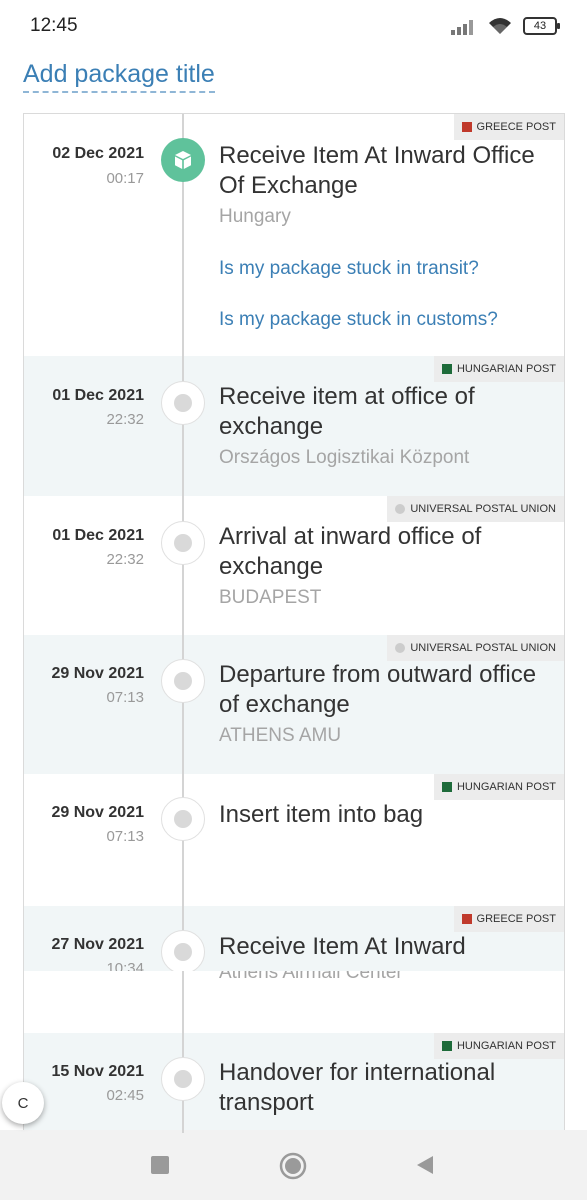  What do you see at coordinates (357, 1087) in the screenshot?
I see `event-title: Handover for international transport` at bounding box center [357, 1087].